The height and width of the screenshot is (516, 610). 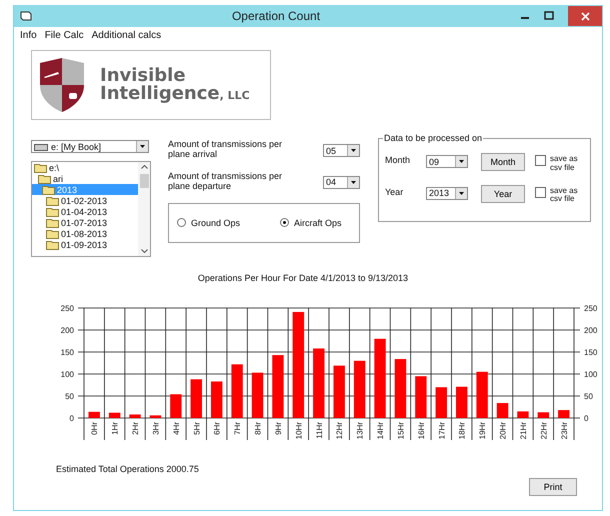 What do you see at coordinates (543, 431) in the screenshot?
I see `axis-label: 22Hr` at bounding box center [543, 431].